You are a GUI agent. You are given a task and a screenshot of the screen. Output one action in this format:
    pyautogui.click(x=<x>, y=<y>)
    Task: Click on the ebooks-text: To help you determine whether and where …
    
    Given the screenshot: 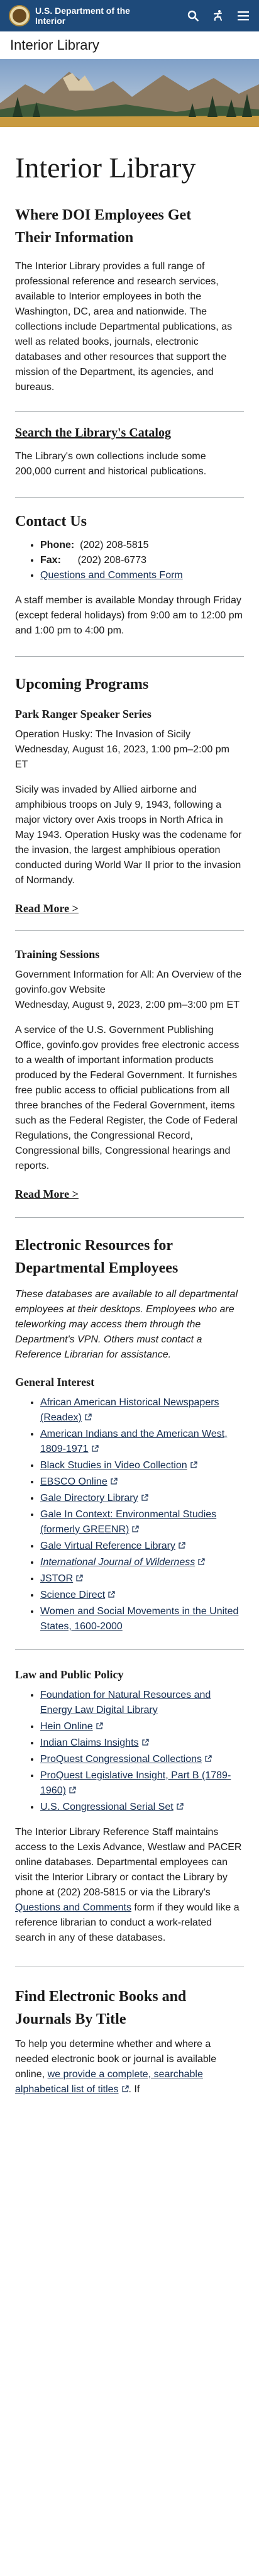 What is the action you would take?
    pyautogui.click(x=129, y=2067)
    